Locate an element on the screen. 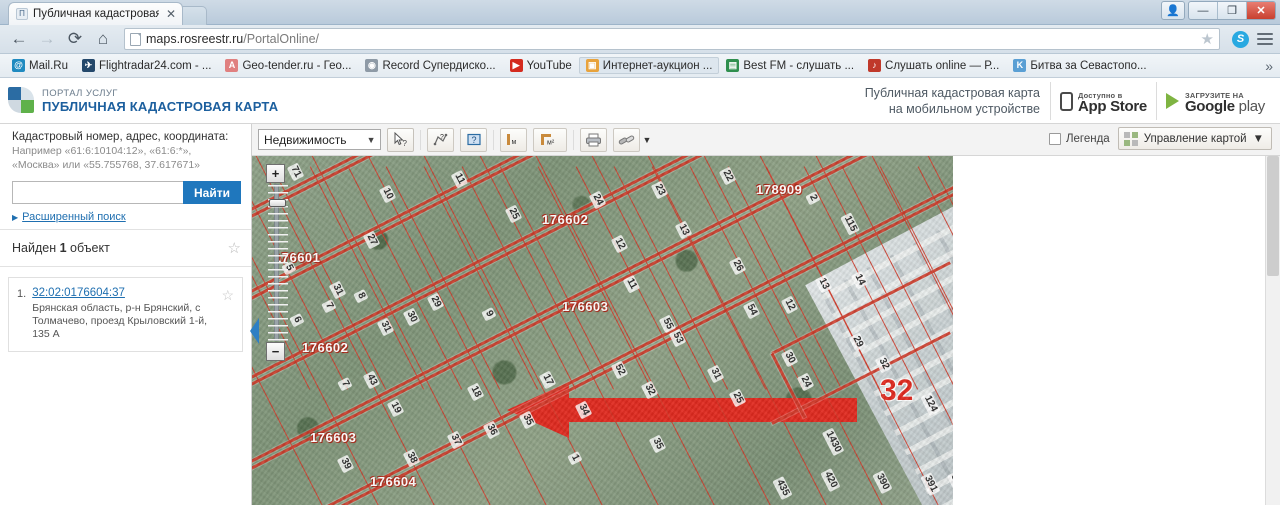 The height and width of the screenshot is (505, 1280). skype-icon: S is located at coordinates (1240, 39).